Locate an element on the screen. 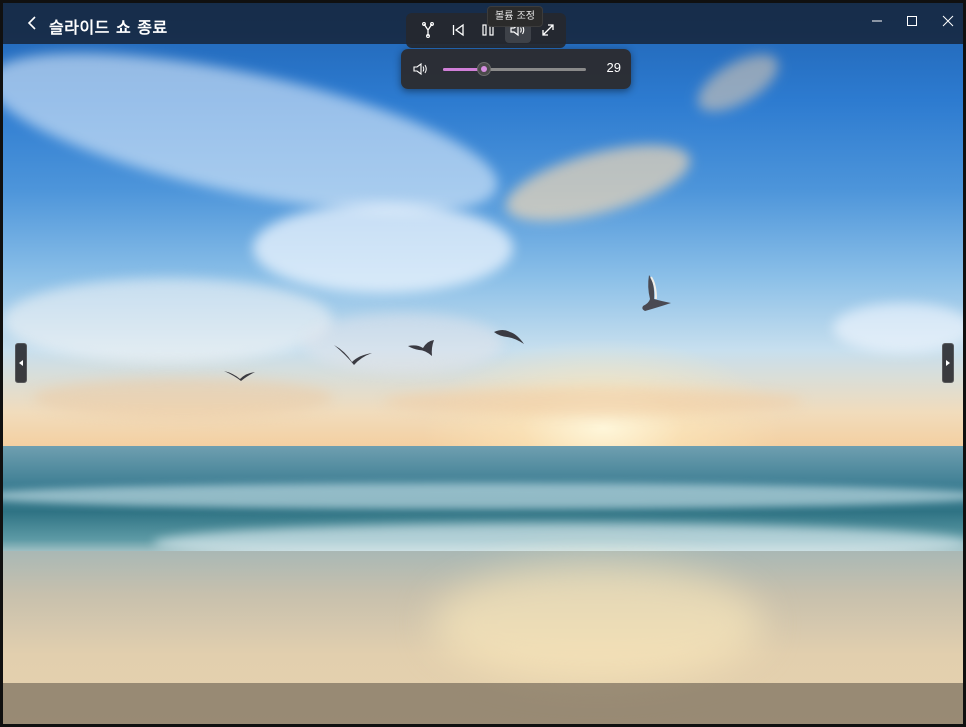  minimize-icon is located at coordinates (877, 21).